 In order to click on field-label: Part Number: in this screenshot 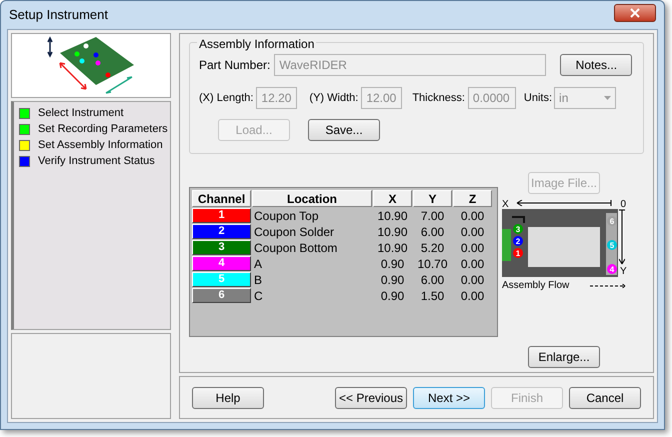, I will do `click(234, 65)`.